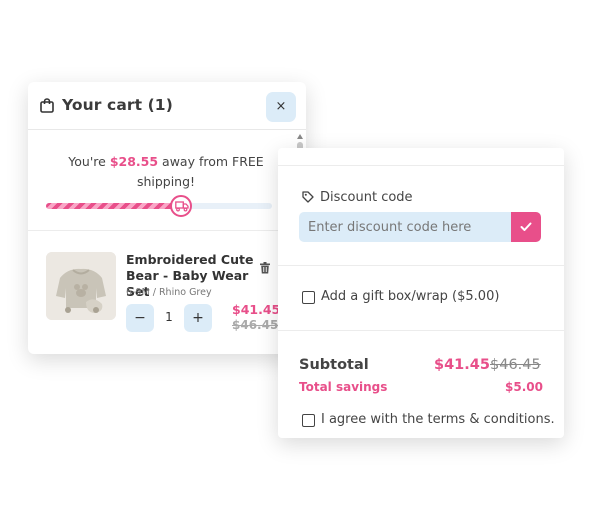 The image size is (602, 520). What do you see at coordinates (438, 419) in the screenshot?
I see `terms-label: I agree with the terms & conditions.` at bounding box center [438, 419].